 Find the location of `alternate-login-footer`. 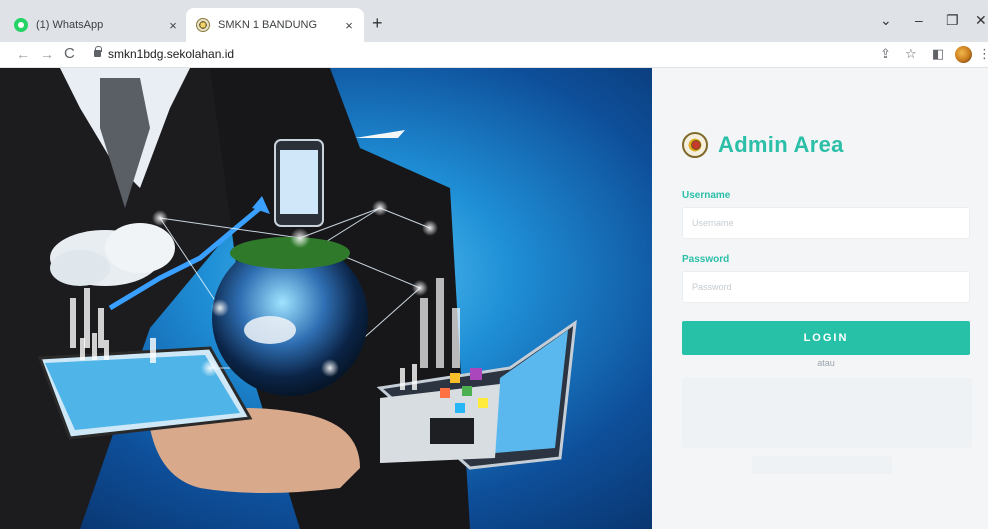

alternate-login-footer is located at coordinates (822, 465).